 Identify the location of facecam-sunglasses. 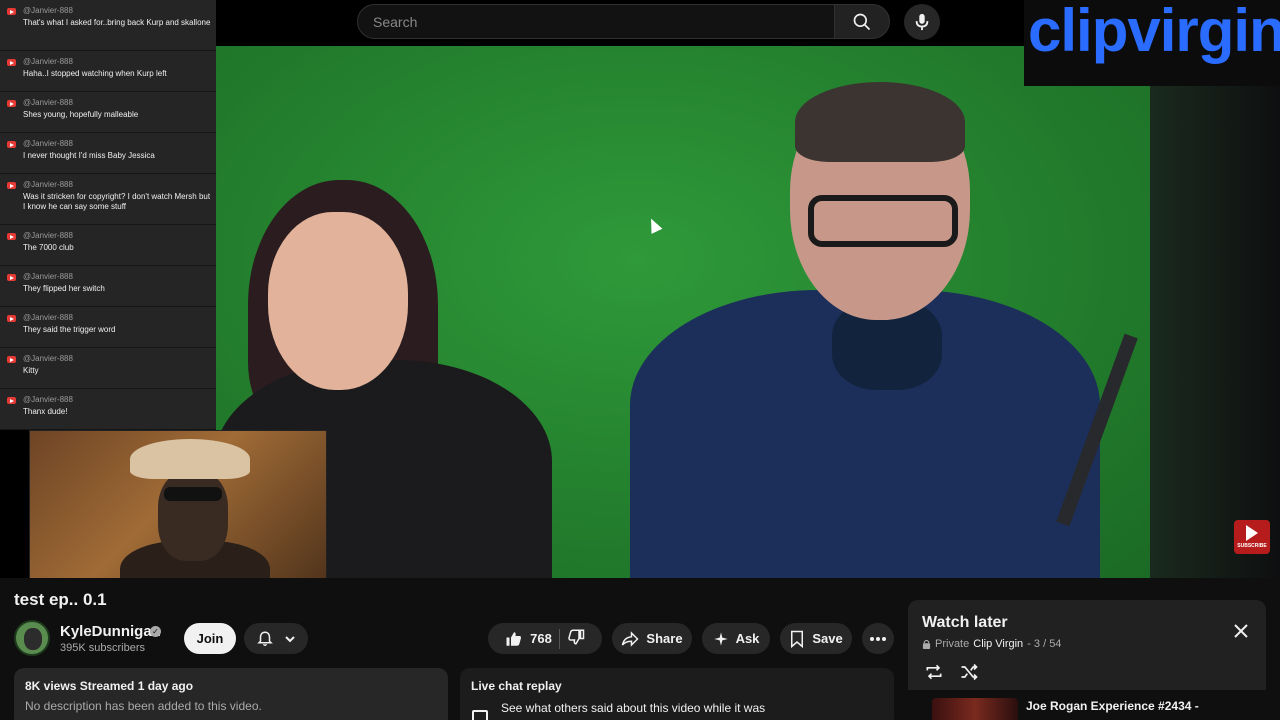
(193, 494).